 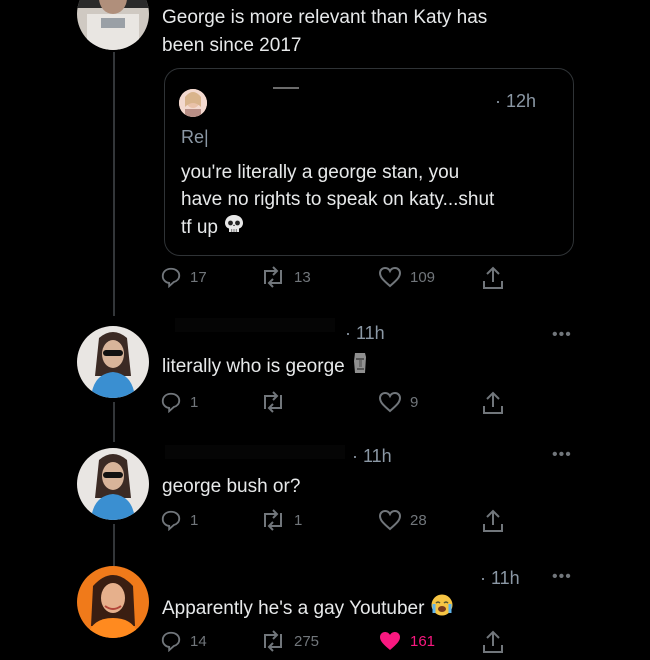 What do you see at coordinates (423, 641) in the screenshot?
I see `like-count: 161` at bounding box center [423, 641].